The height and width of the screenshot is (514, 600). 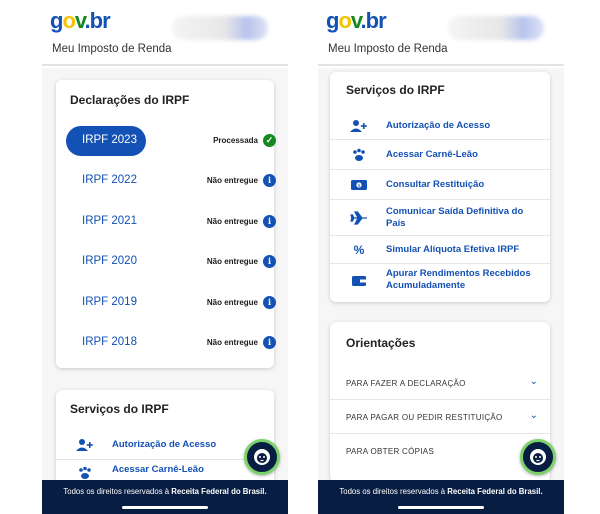 I want to click on wallet-icon, so click(x=359, y=281).